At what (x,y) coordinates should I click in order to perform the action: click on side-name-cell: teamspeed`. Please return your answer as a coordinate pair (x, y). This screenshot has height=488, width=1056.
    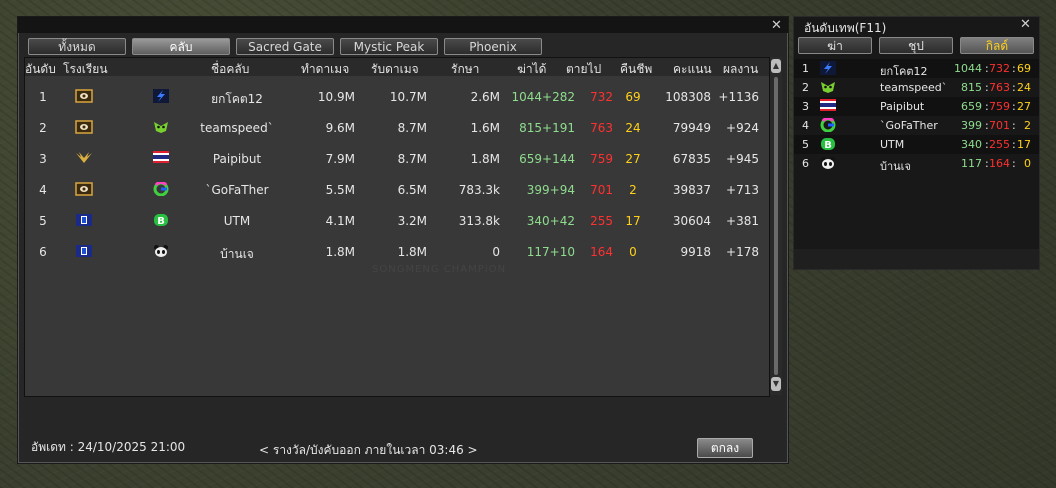
    Looking at the image, I should click on (914, 87).